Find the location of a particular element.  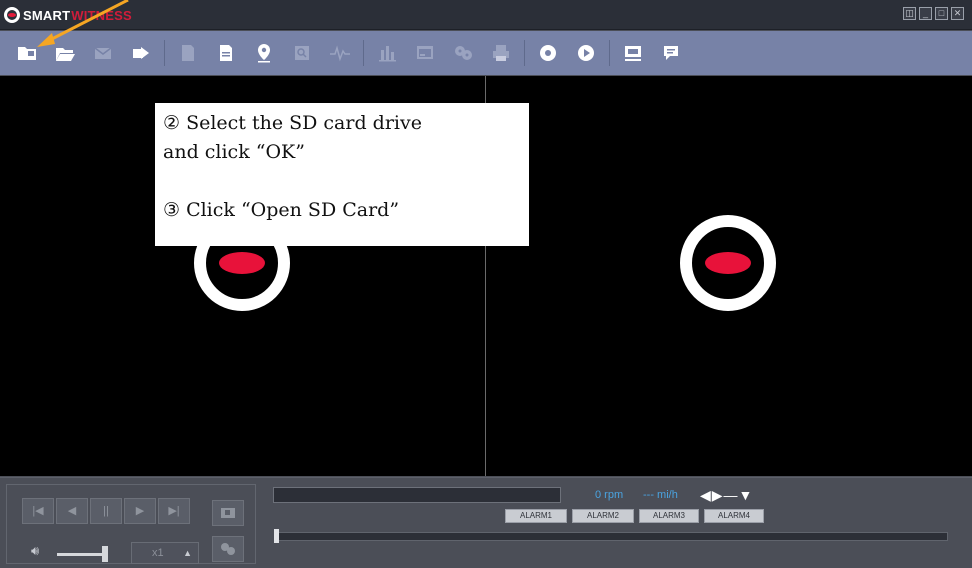

step-forward-button: ▶ is located at coordinates (140, 511).